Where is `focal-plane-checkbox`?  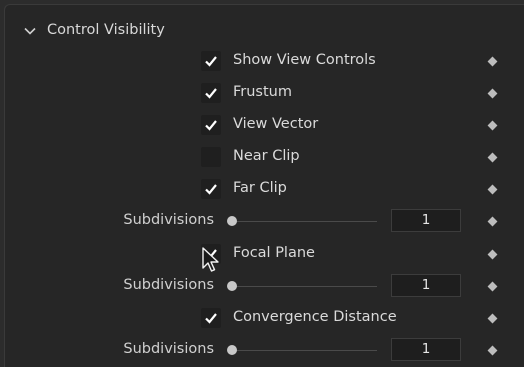 focal-plane-checkbox is located at coordinates (211, 254).